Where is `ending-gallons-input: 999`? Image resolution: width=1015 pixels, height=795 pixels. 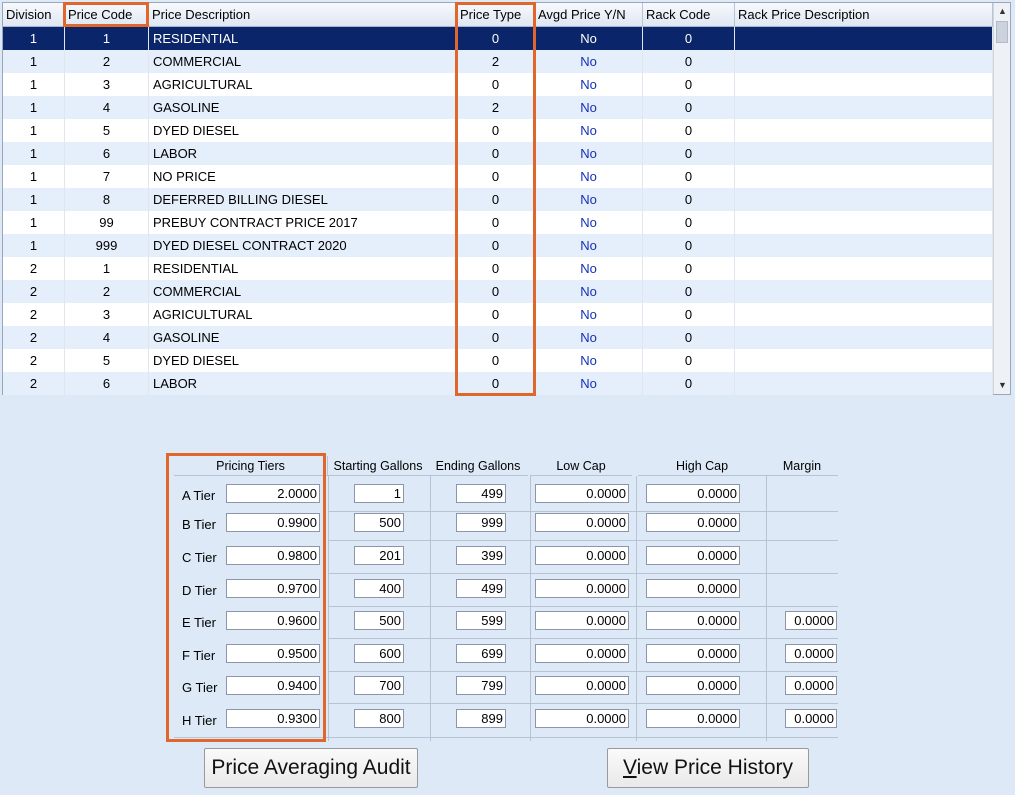 ending-gallons-input: 999 is located at coordinates (481, 522).